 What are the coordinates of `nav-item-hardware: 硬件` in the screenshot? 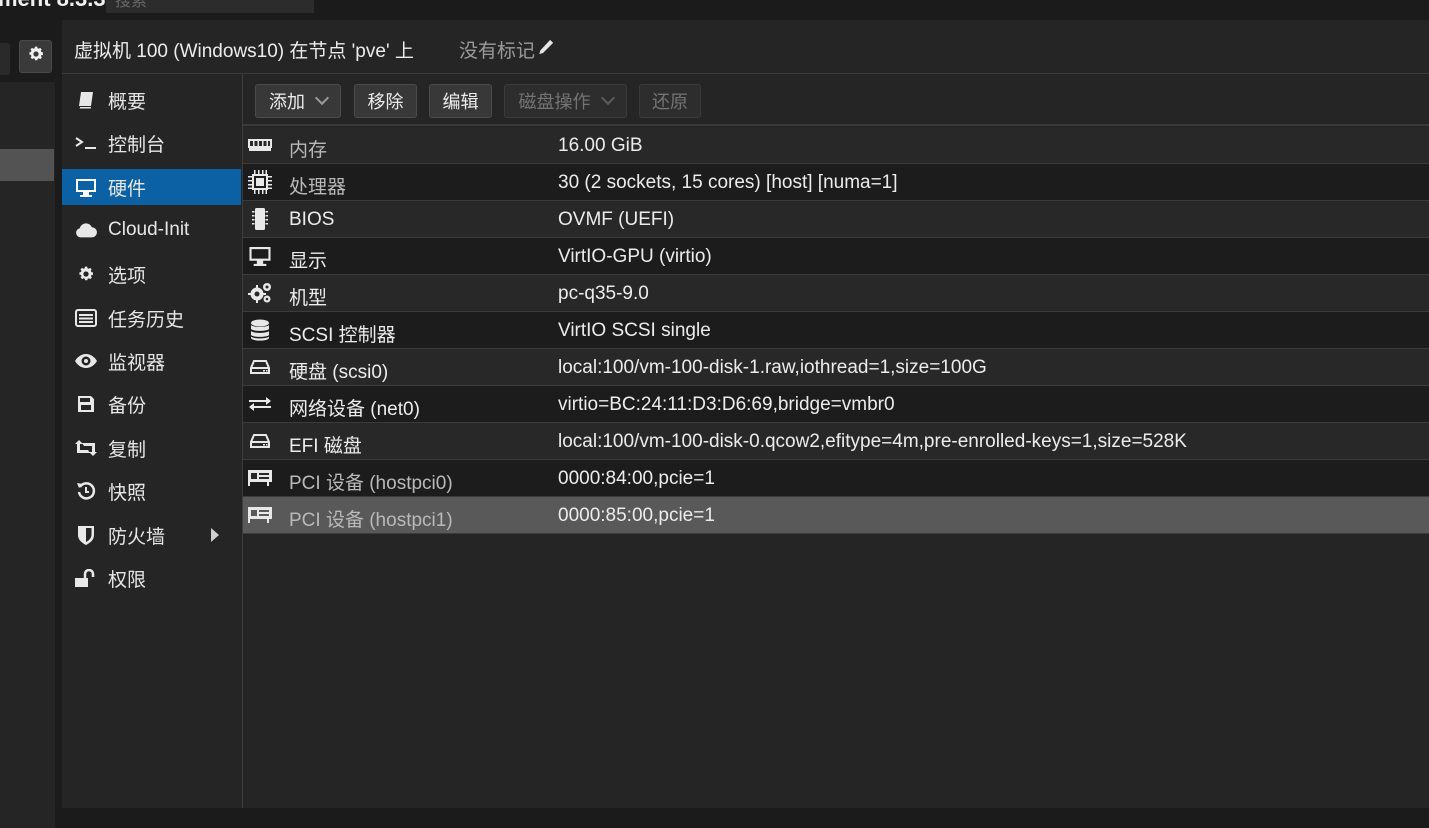 It's located at (151, 187).